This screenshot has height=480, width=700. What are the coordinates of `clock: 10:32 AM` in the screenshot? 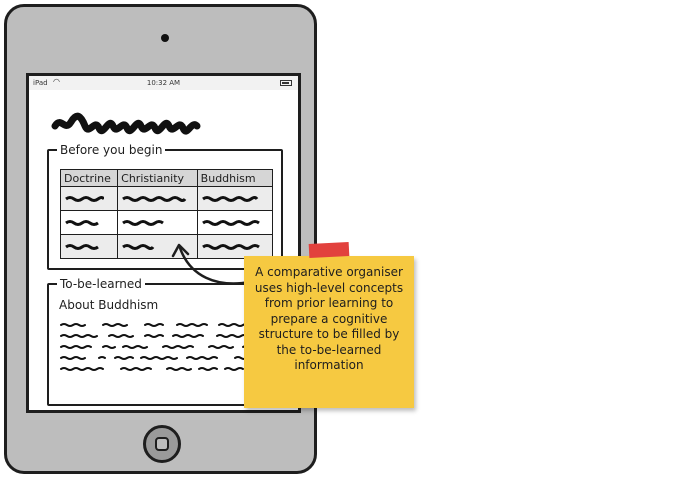 It's located at (163, 83).